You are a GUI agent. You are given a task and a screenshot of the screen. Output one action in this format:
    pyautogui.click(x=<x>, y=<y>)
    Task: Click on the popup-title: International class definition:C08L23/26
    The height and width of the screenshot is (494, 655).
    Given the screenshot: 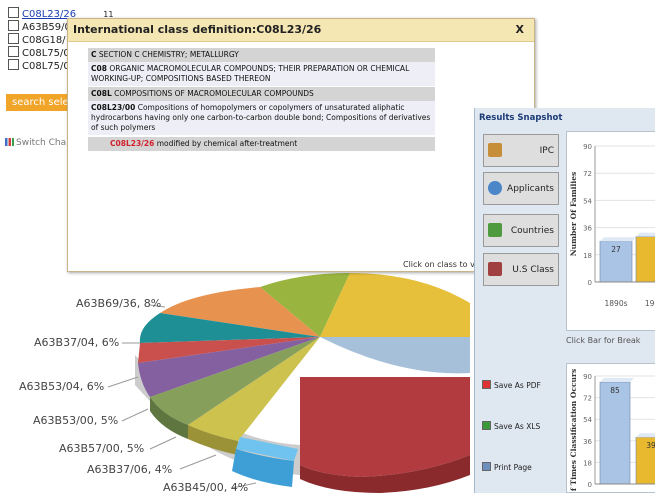 What is the action you would take?
    pyautogui.click(x=197, y=29)
    